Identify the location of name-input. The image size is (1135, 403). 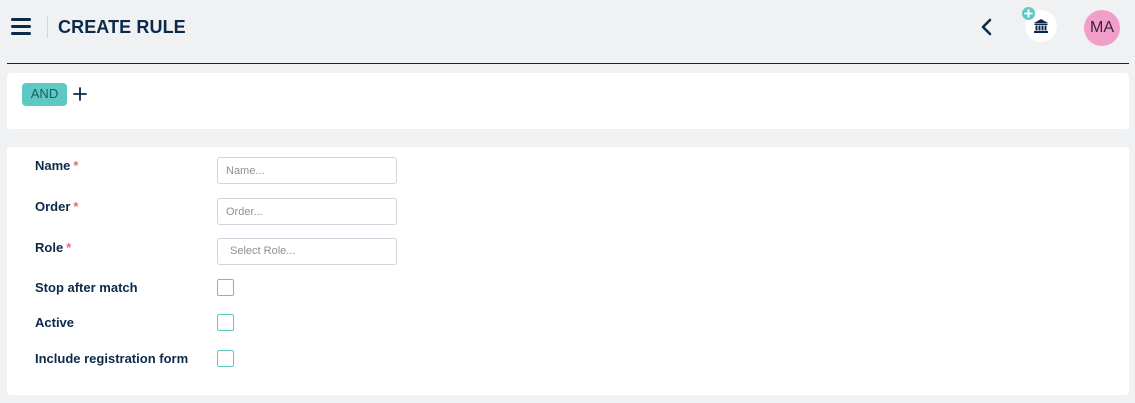
(307, 170).